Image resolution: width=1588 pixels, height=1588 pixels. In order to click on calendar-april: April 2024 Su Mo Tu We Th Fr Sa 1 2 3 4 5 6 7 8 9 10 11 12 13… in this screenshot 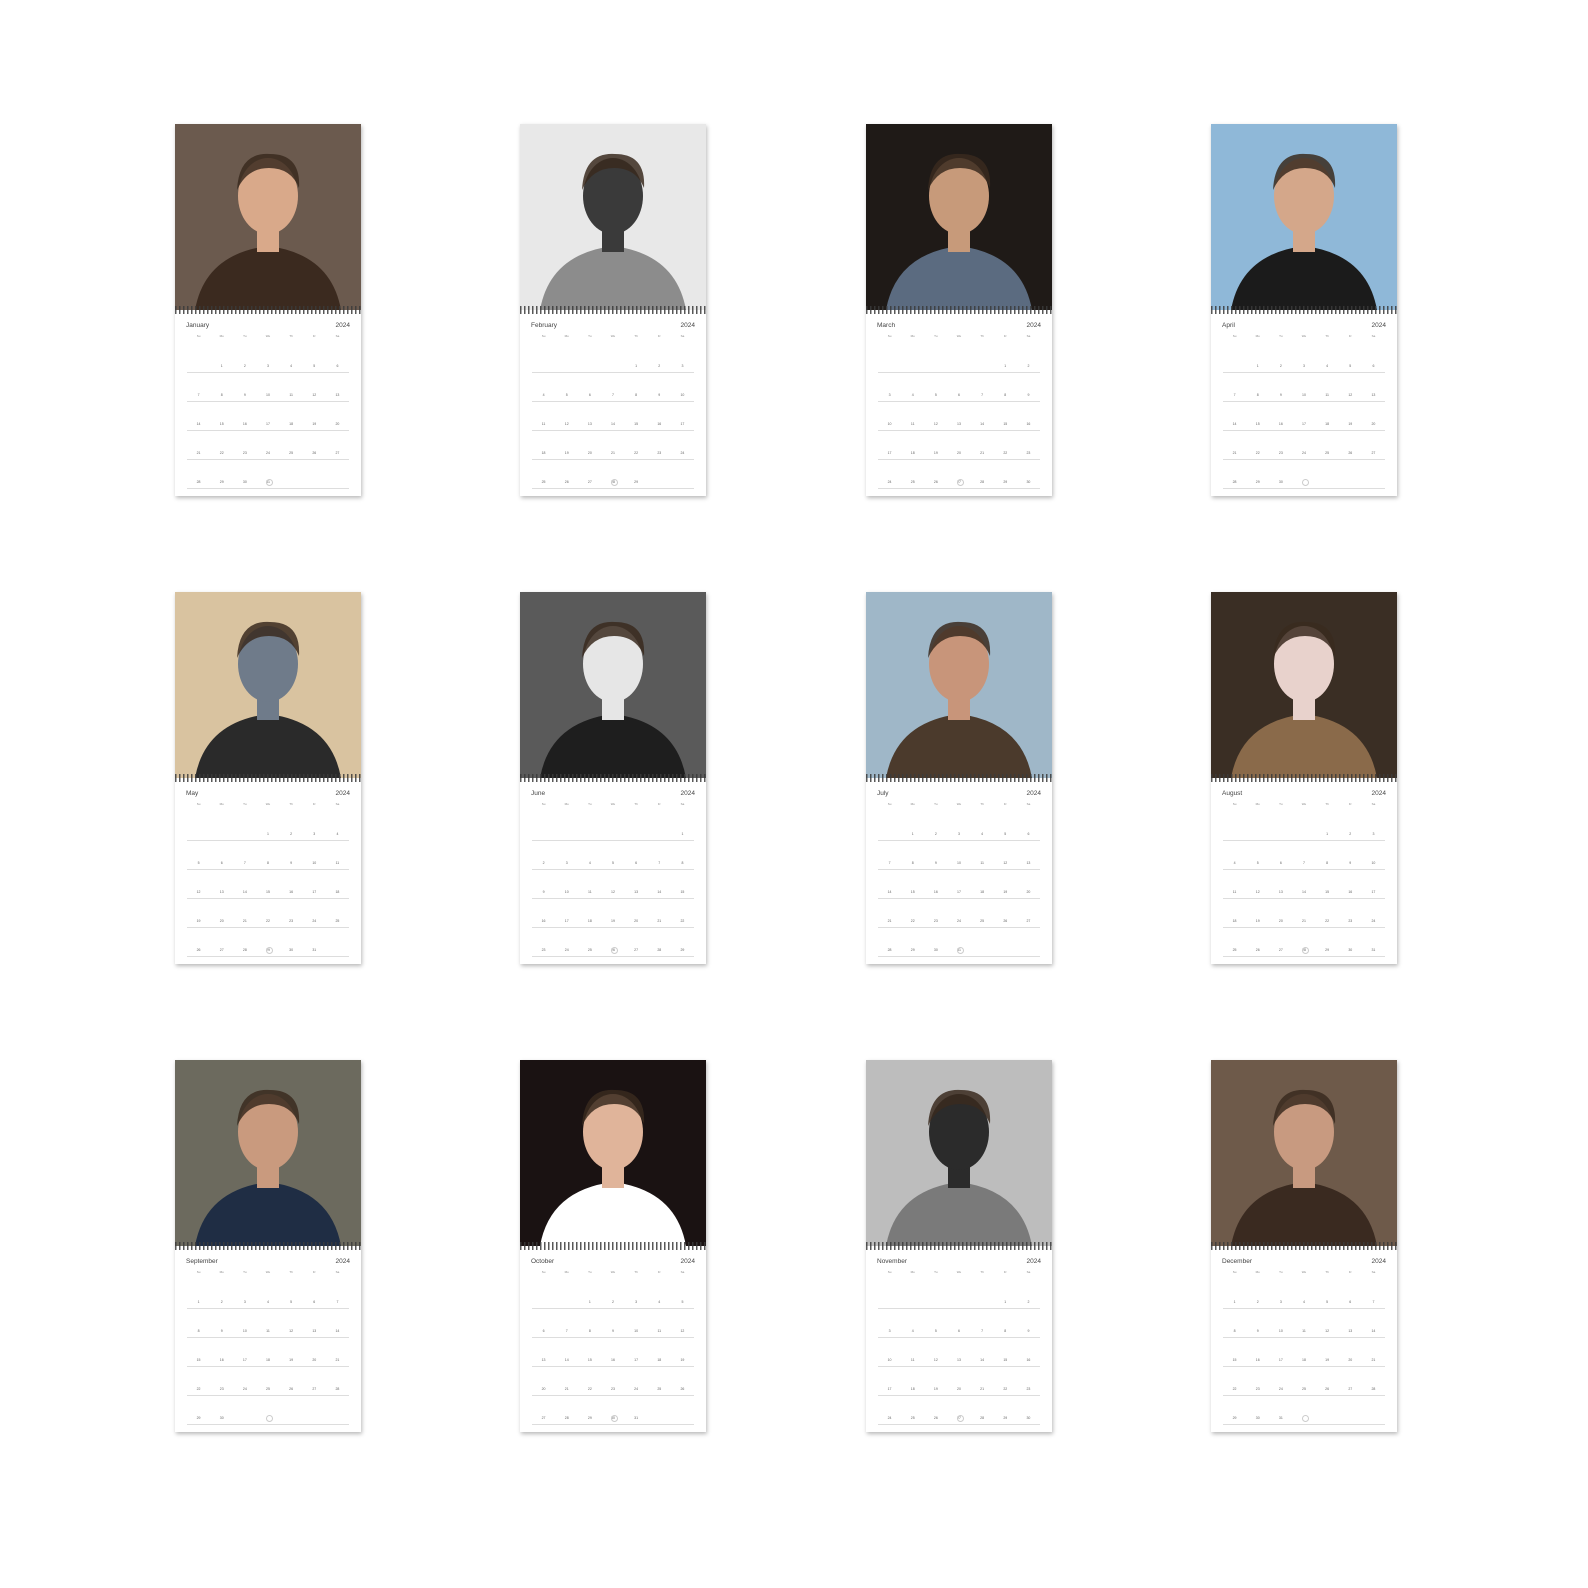, I will do `click(1304, 310)`.